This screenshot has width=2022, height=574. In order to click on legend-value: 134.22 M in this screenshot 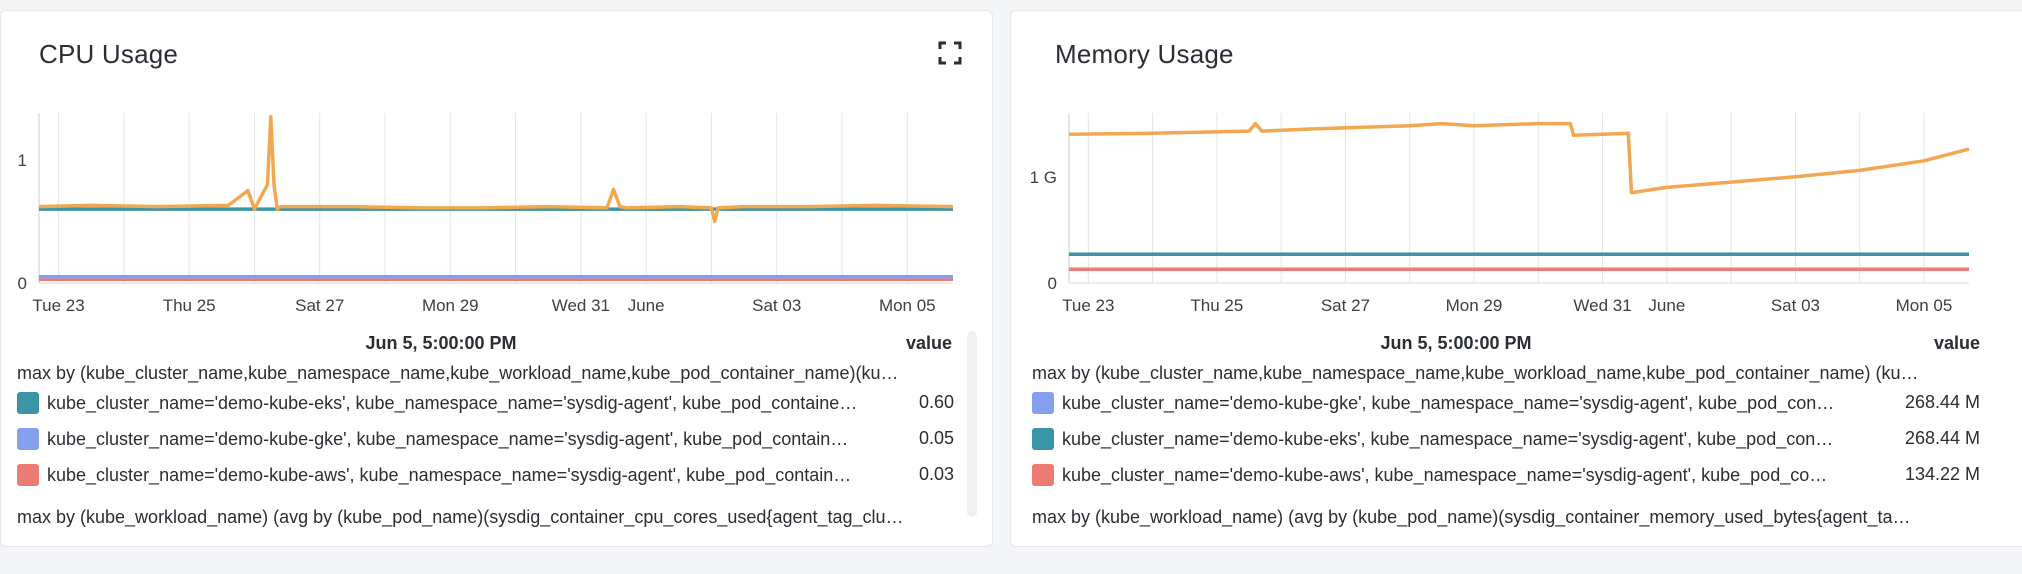, I will do `click(1942, 474)`.